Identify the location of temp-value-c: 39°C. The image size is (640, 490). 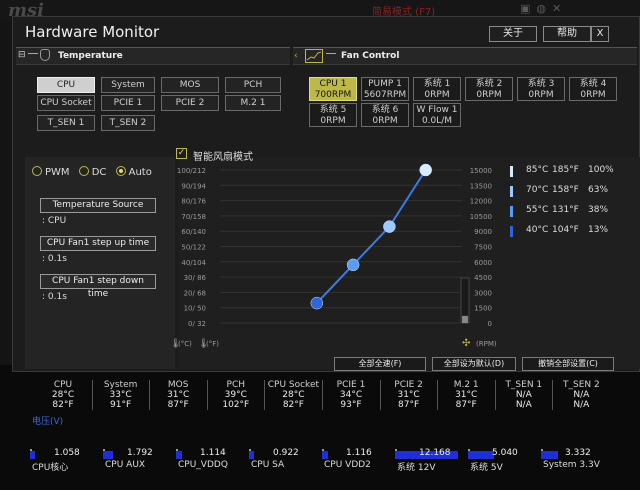
(235, 395).